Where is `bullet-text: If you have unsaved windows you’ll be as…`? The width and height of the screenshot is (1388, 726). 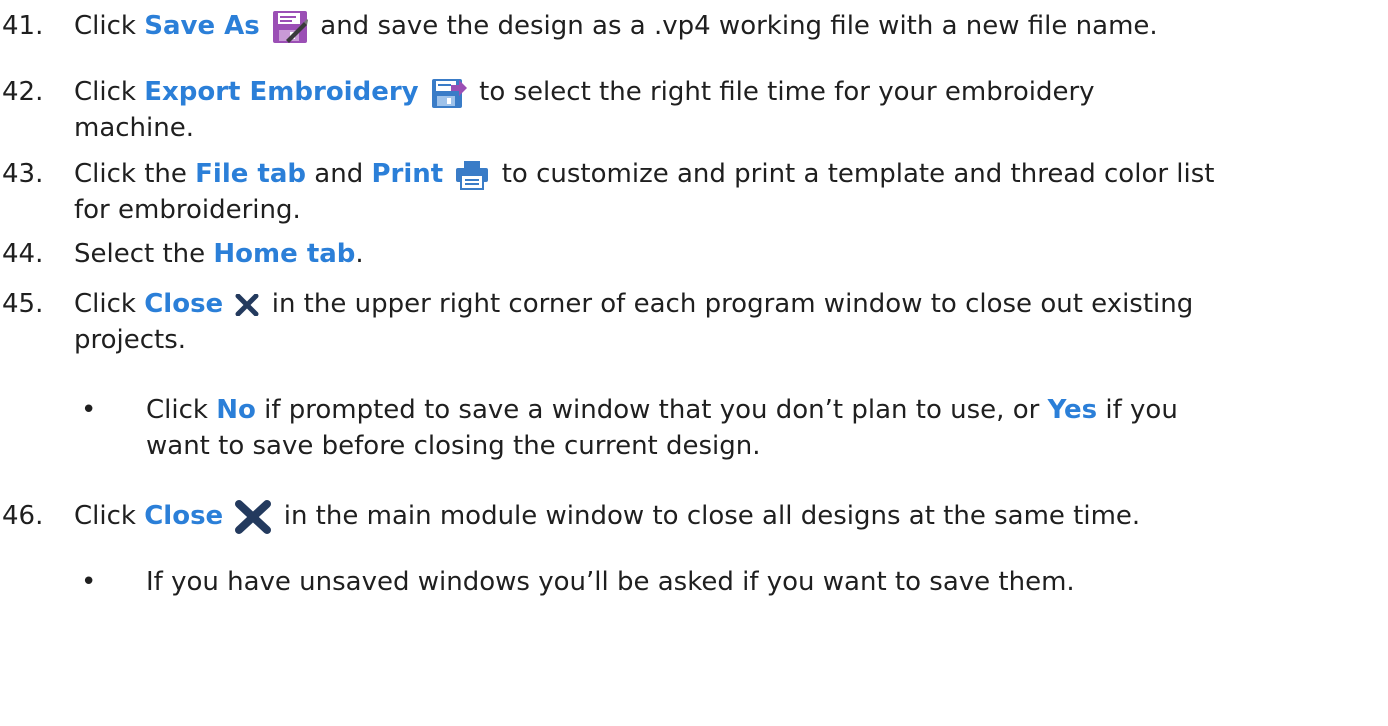
bullet-text: If you have unsaved windows you’ll be as… is located at coordinates (610, 582).